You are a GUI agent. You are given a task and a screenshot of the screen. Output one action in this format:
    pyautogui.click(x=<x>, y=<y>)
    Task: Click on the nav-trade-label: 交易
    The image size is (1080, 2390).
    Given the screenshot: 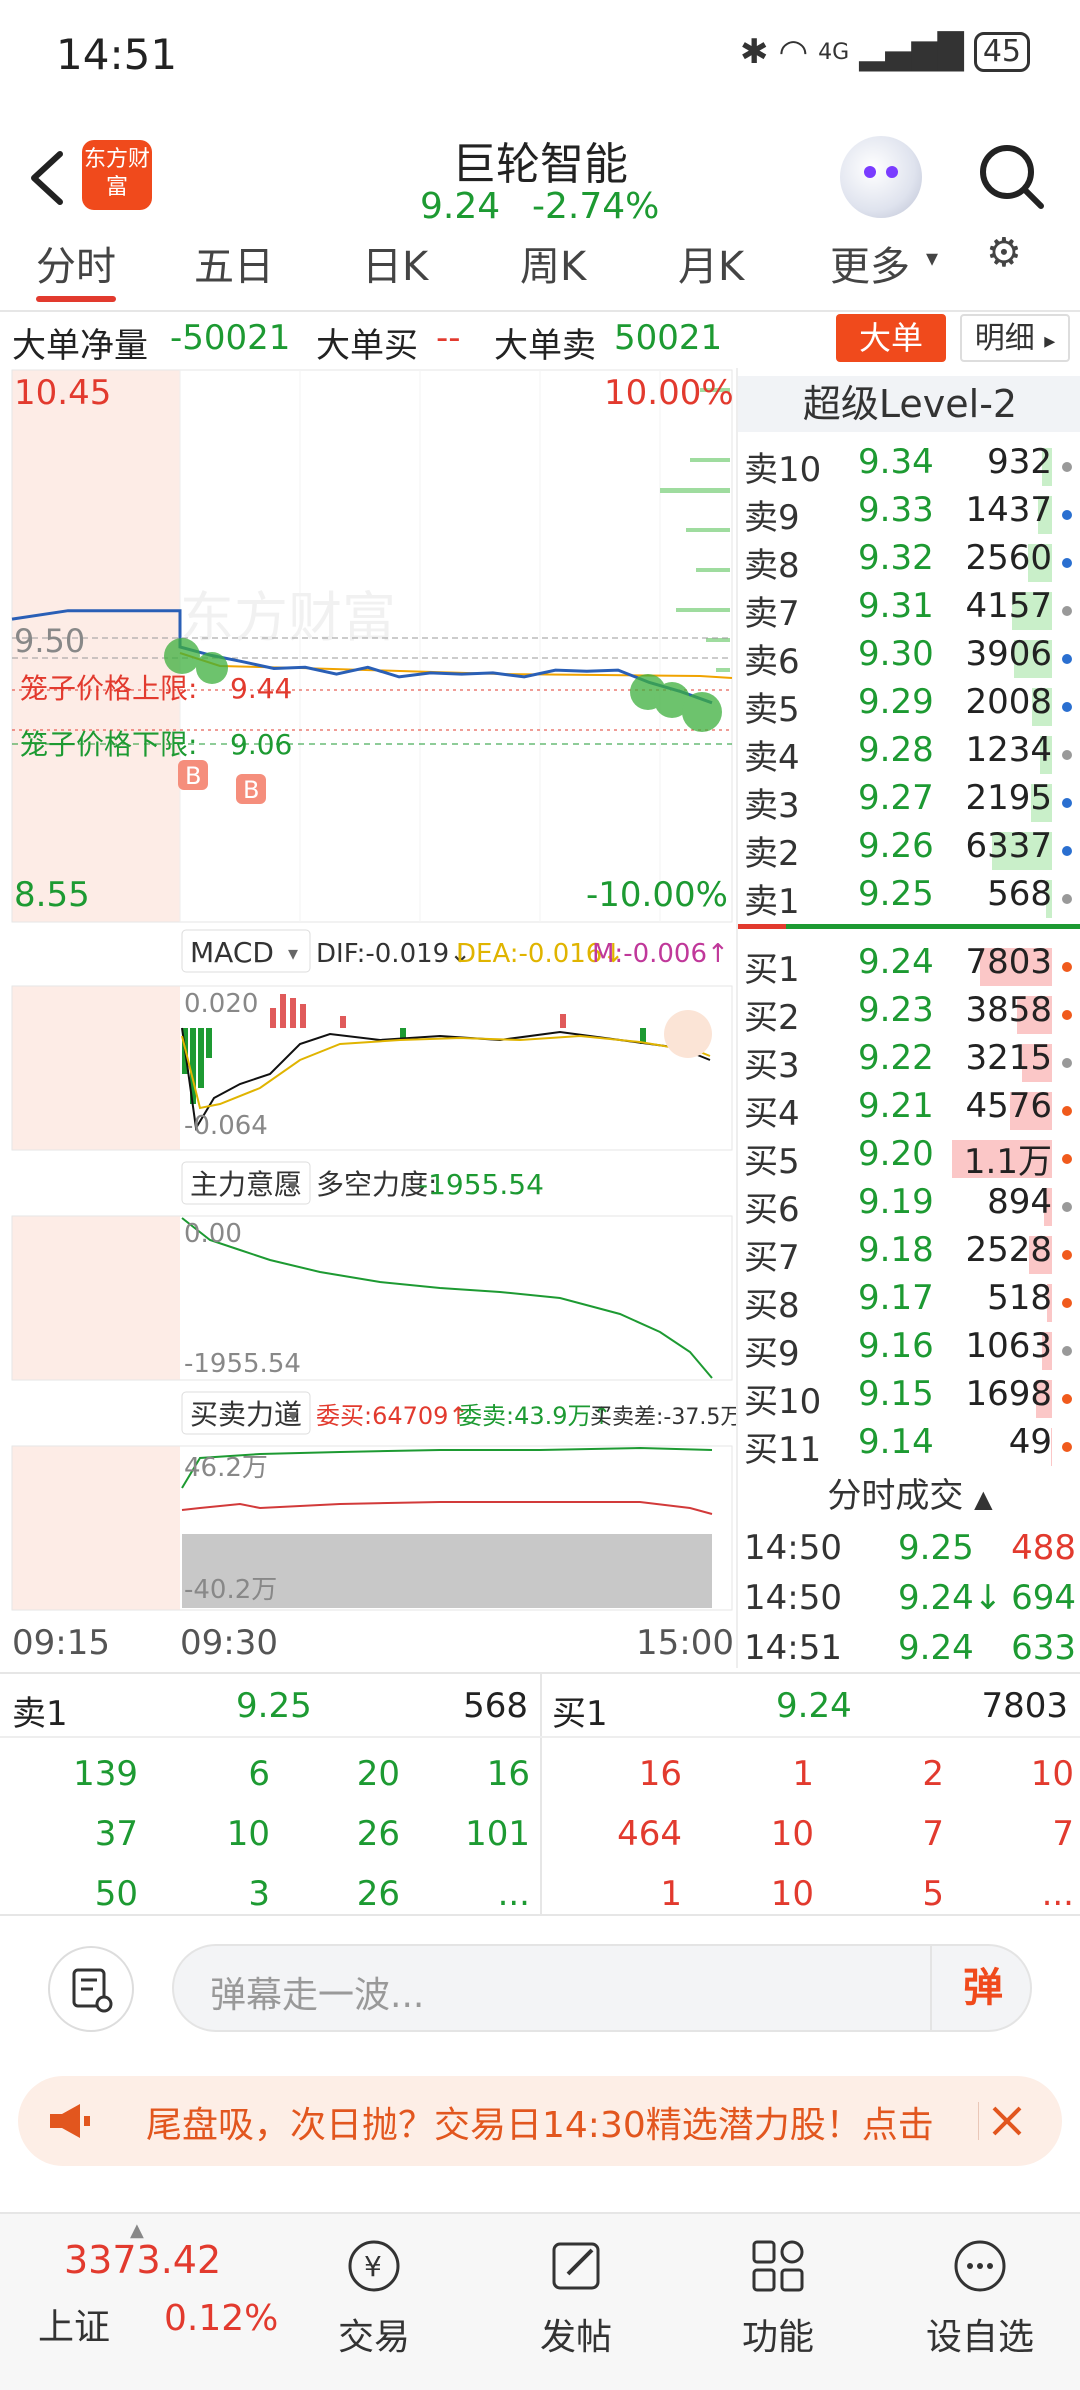 What is the action you would take?
    pyautogui.click(x=373, y=2337)
    